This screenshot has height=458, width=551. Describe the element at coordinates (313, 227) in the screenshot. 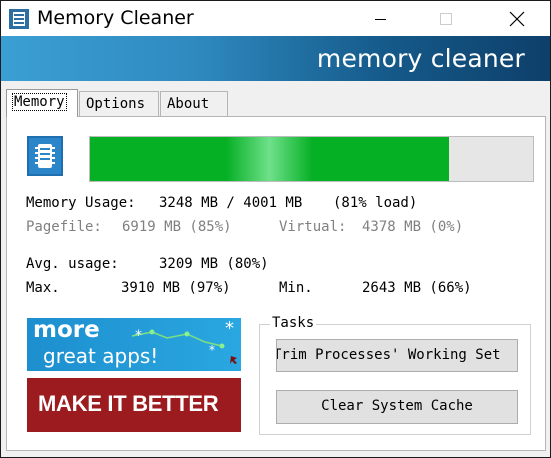

I see `virtual-label: Virtual:` at that location.